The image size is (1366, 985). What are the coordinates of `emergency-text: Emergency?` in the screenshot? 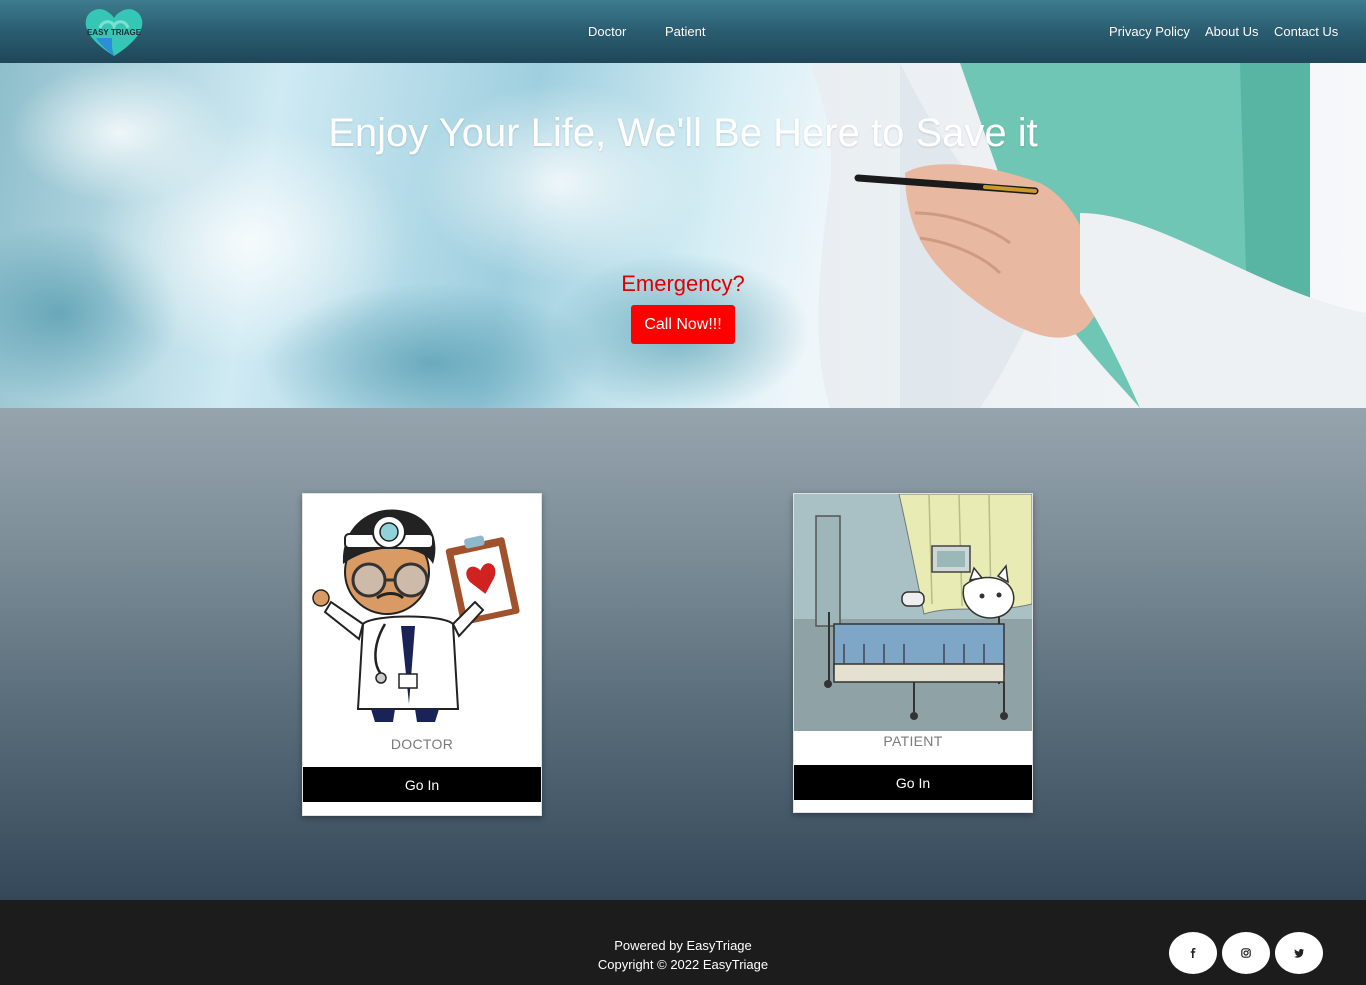 It's located at (683, 283).